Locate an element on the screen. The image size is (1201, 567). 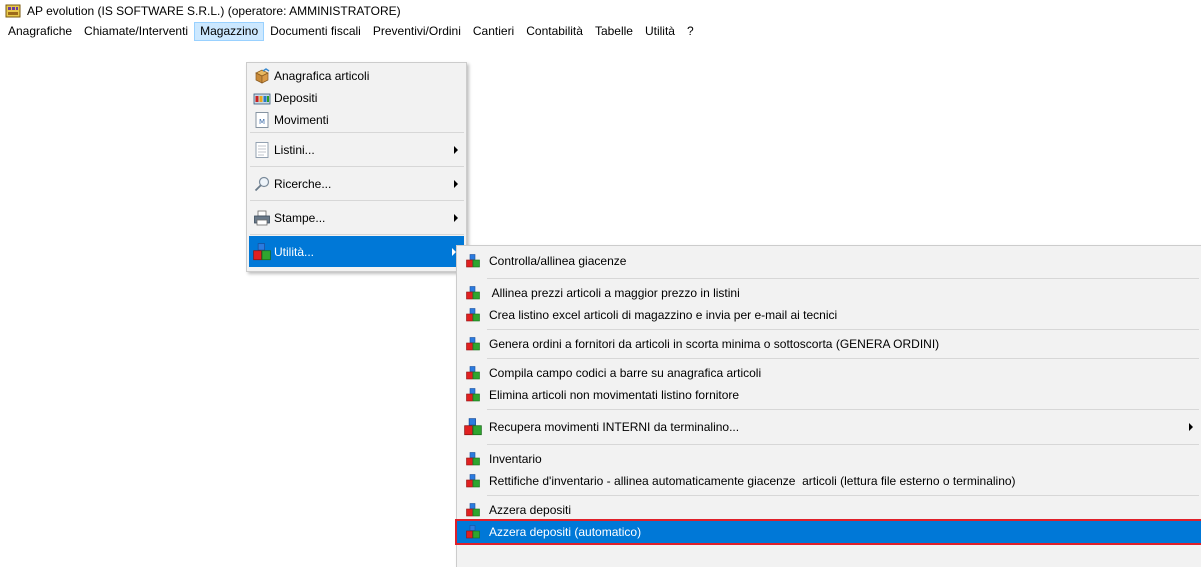
menu-item-label: Depositi is located at coordinates (296, 98).